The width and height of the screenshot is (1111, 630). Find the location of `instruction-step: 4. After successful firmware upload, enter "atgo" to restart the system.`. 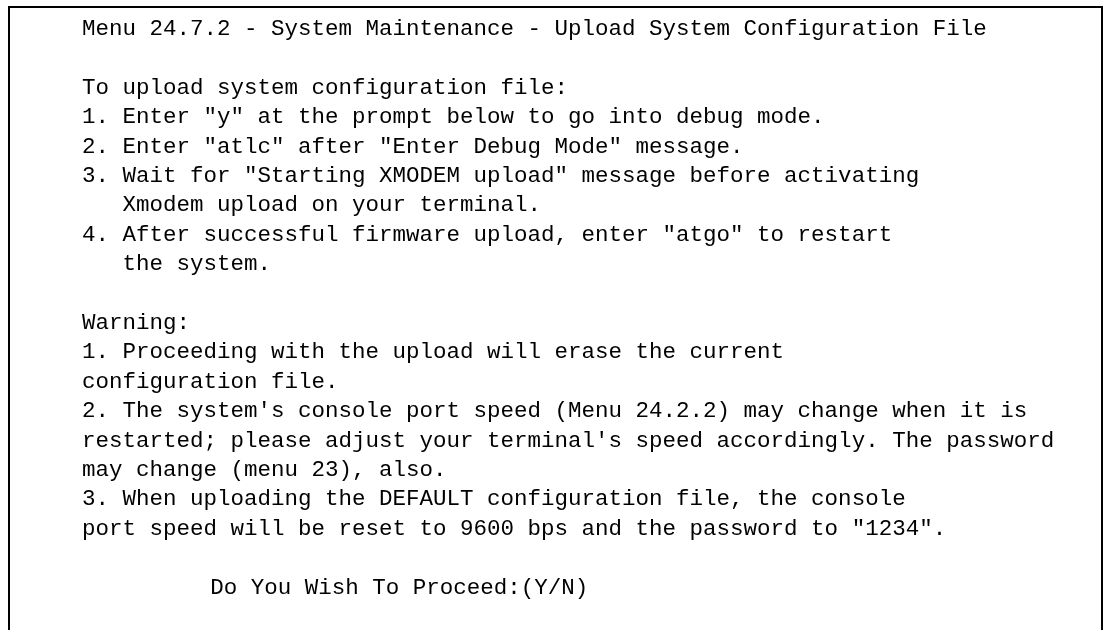

instruction-step: 4. After successful firmware upload, enter "atgo" to restart the system. is located at coordinates (487, 250).